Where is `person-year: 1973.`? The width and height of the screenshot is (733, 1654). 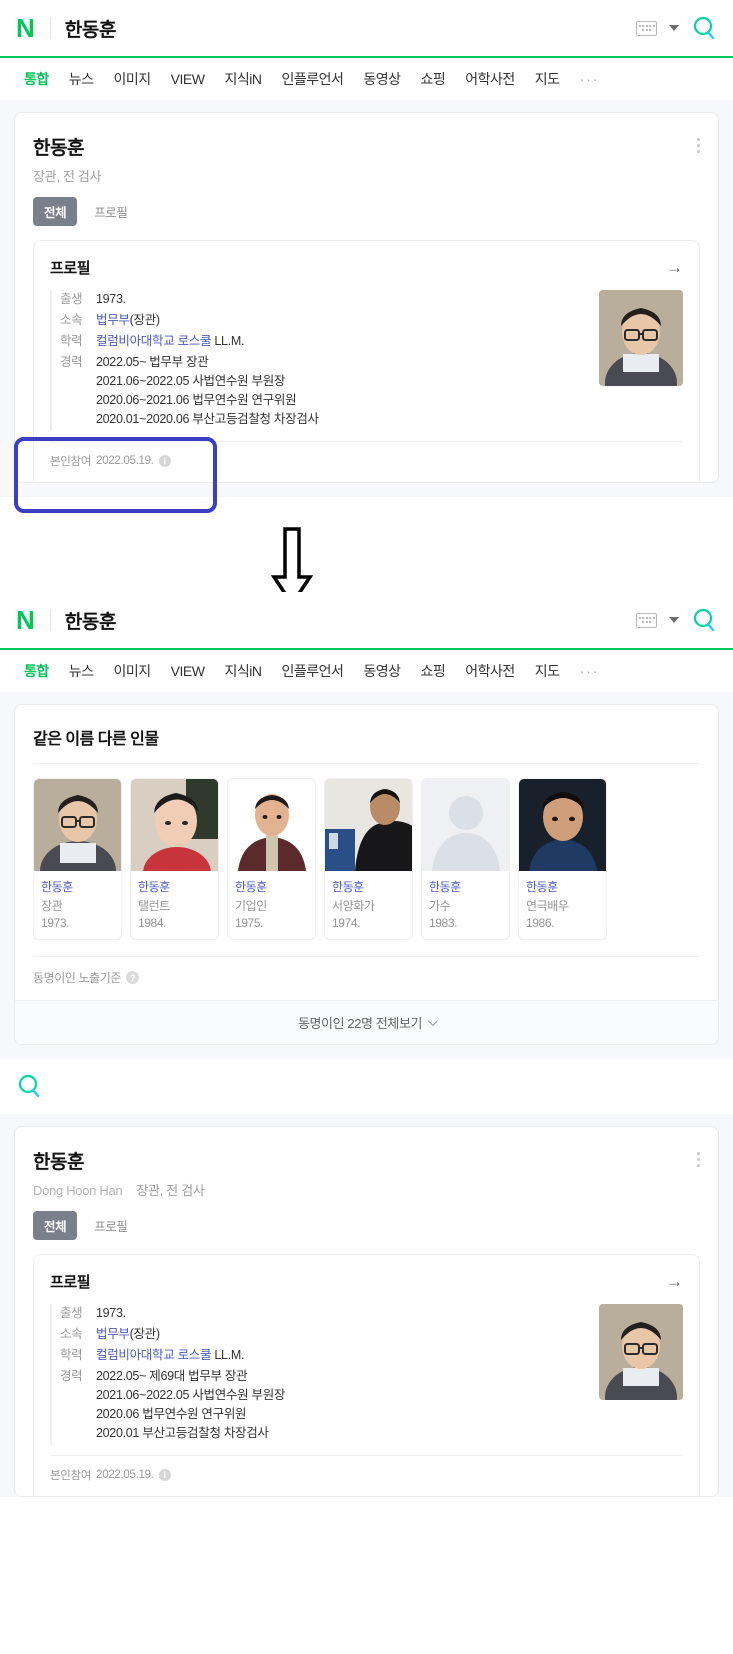 person-year: 1973. is located at coordinates (55, 923).